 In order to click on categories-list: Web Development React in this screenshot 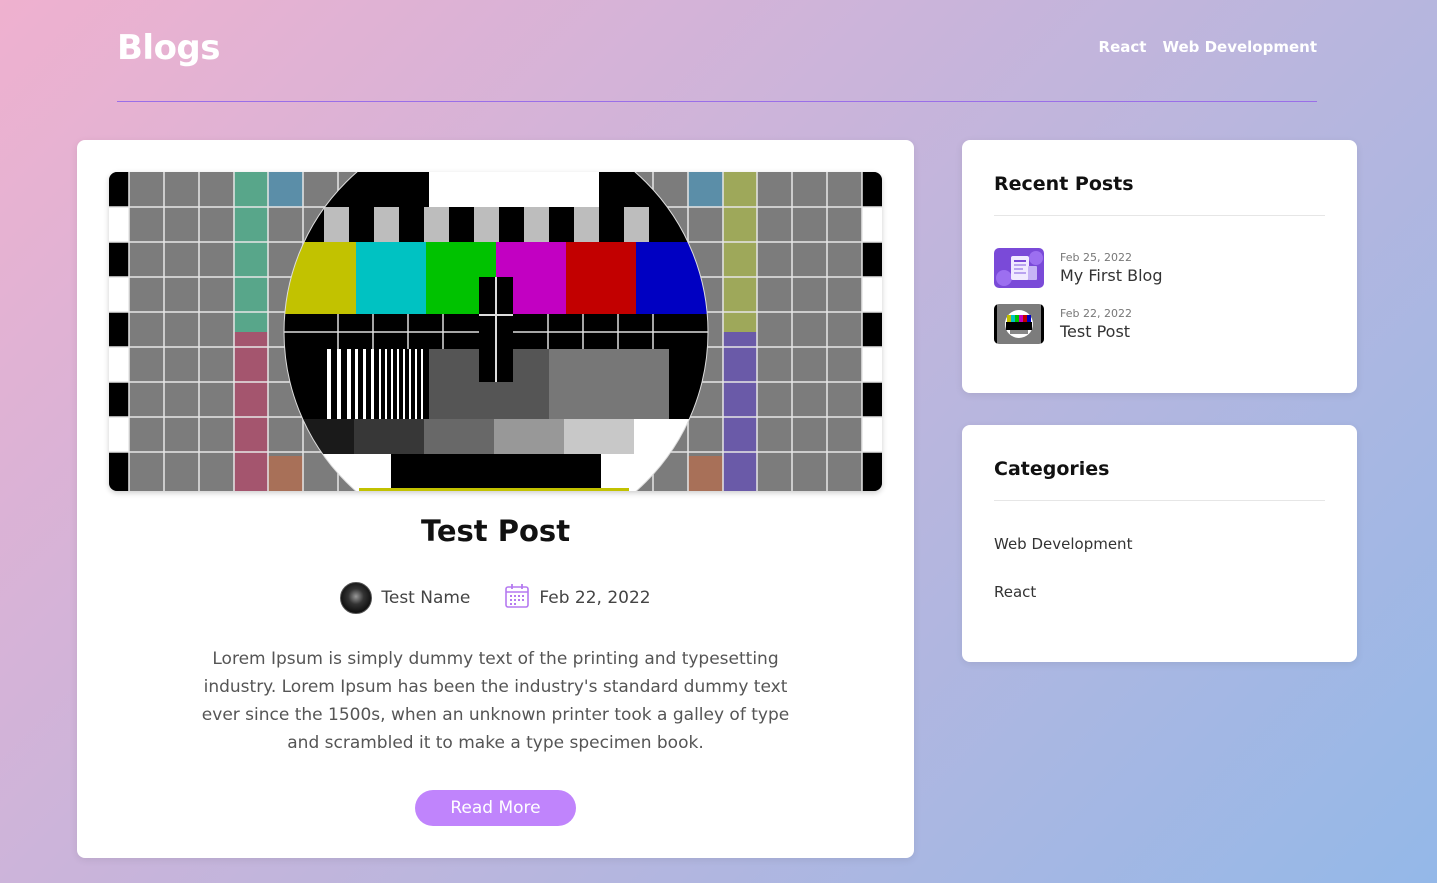, I will do `click(1063, 583)`.